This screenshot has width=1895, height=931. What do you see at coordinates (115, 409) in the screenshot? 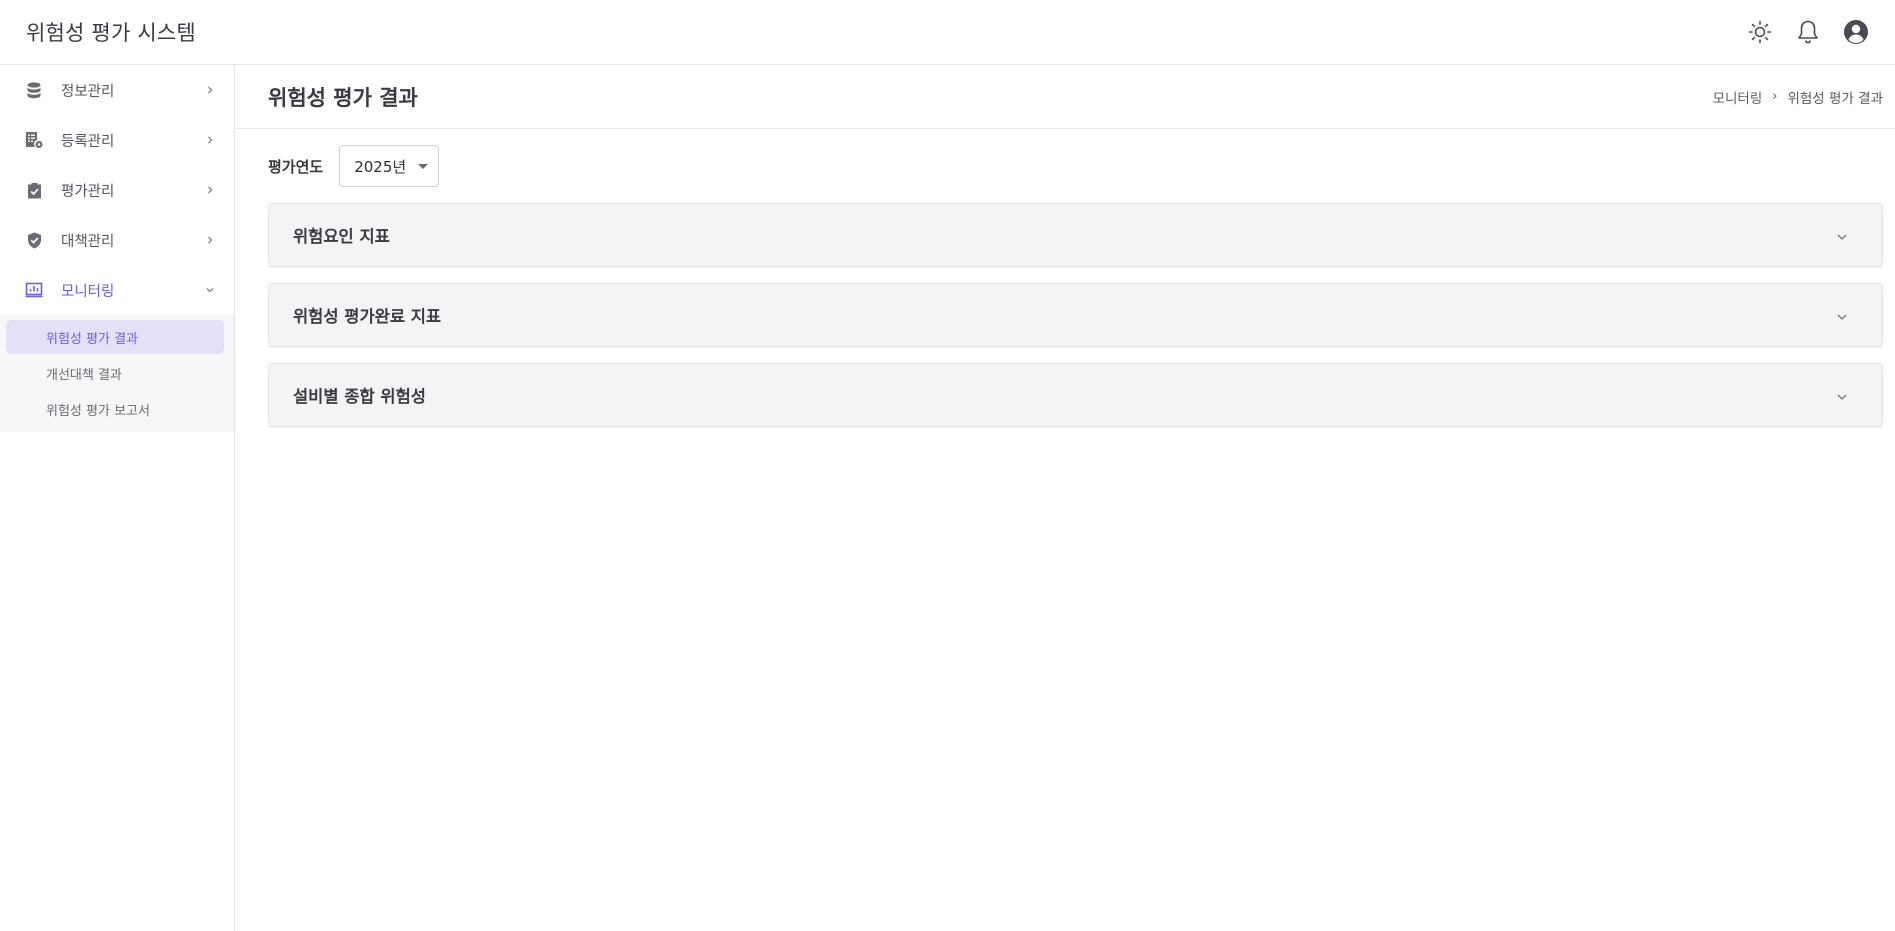
I see `submenu-item-risk-report: 위험성 평가 보고서` at bounding box center [115, 409].